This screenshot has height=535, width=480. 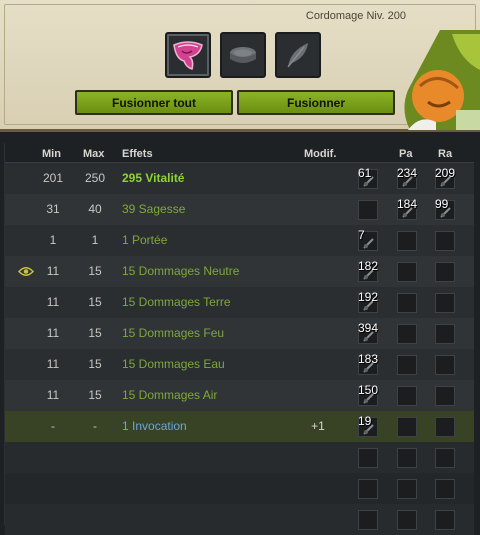 What do you see at coordinates (368, 297) in the screenshot?
I see `rune-count: 192` at bounding box center [368, 297].